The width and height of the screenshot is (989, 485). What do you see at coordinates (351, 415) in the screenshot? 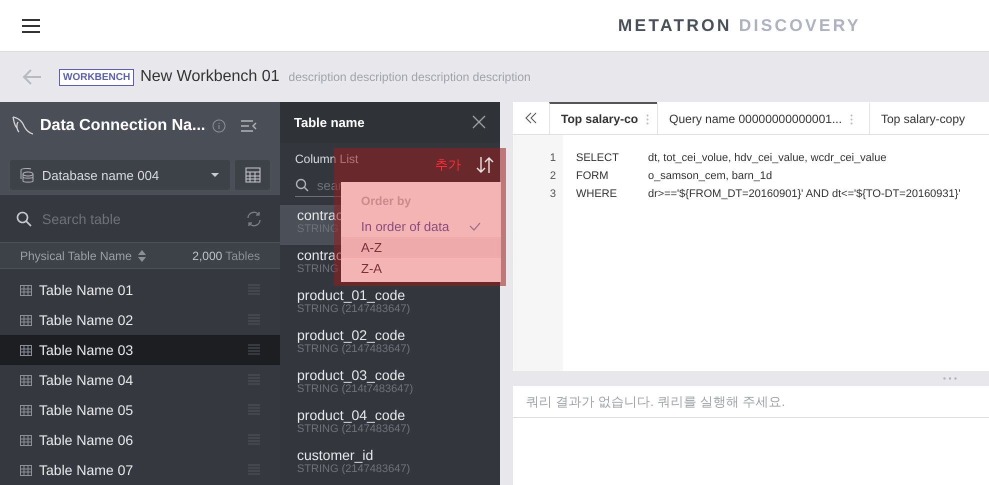
I see `column-name: product_04_code` at bounding box center [351, 415].